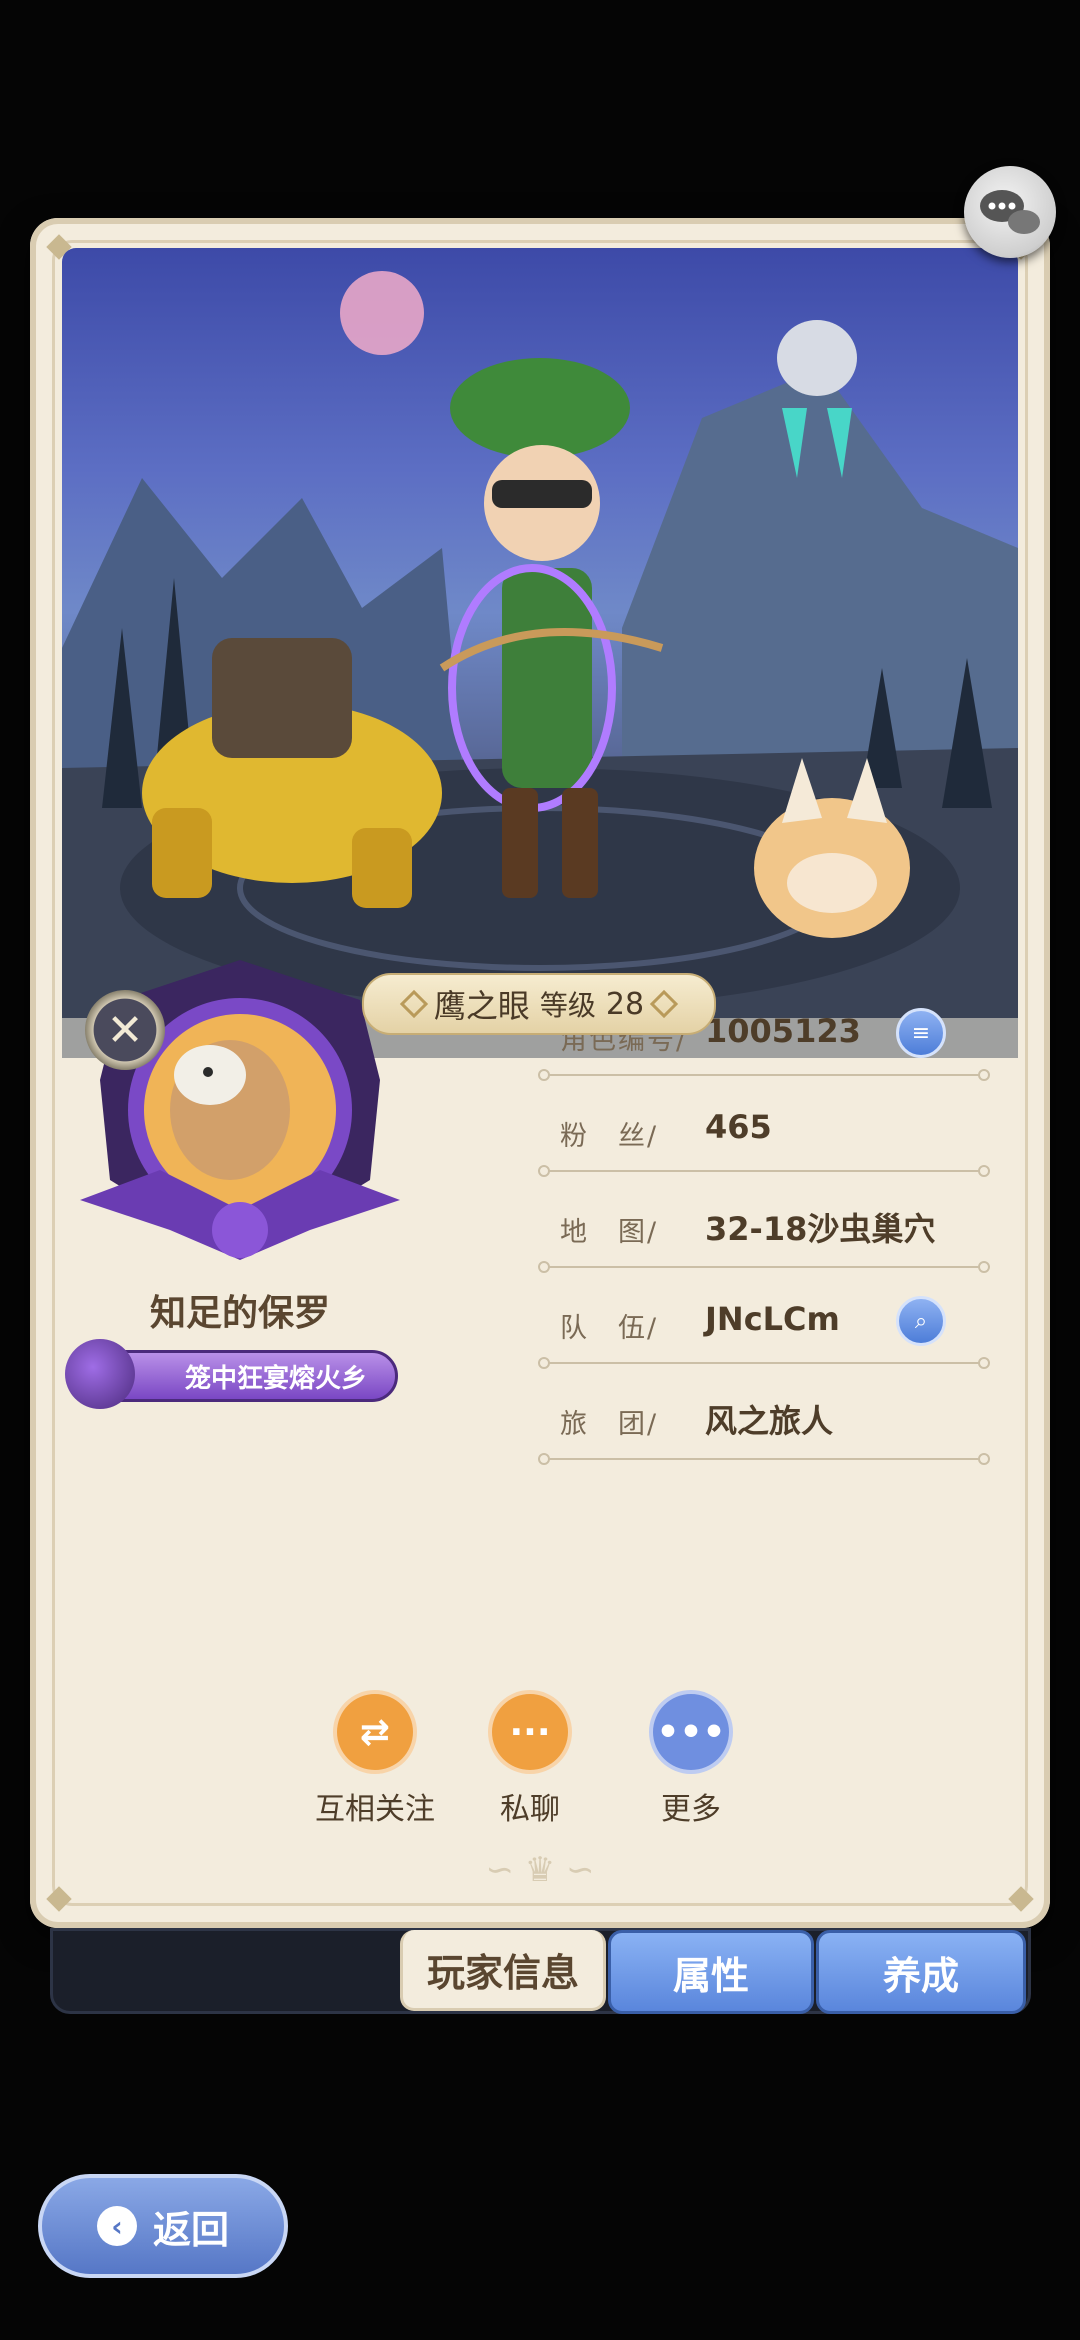 The height and width of the screenshot is (2340, 1080). What do you see at coordinates (239, 1313) in the screenshot?
I see `player-name: 知足的保罗` at bounding box center [239, 1313].